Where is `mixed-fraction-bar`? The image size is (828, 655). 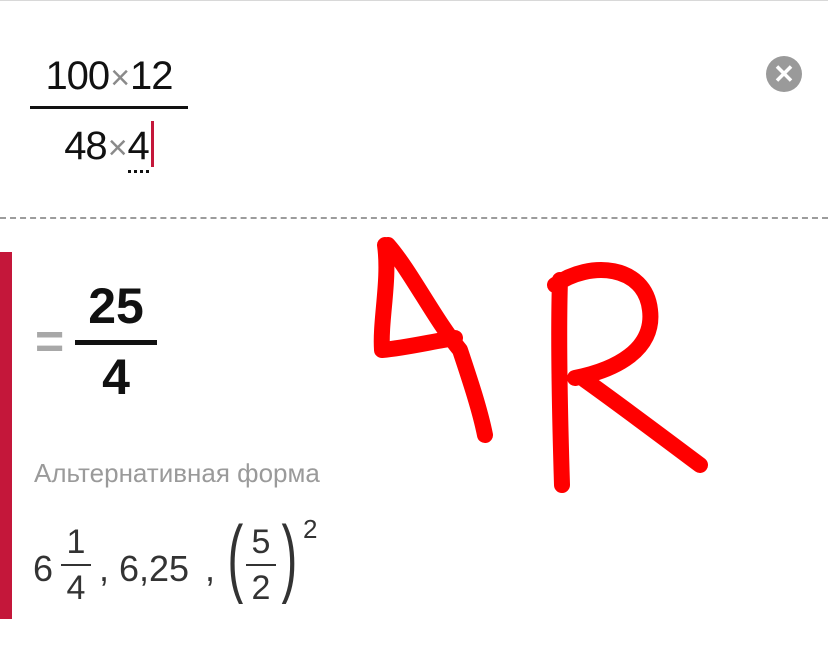 mixed-fraction-bar is located at coordinates (76, 565).